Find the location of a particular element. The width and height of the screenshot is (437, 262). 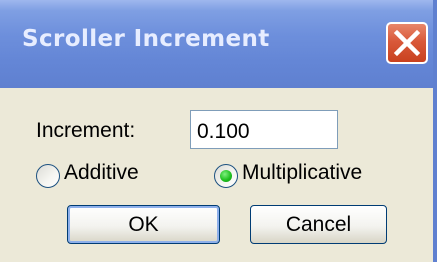

close-button is located at coordinates (407, 43).